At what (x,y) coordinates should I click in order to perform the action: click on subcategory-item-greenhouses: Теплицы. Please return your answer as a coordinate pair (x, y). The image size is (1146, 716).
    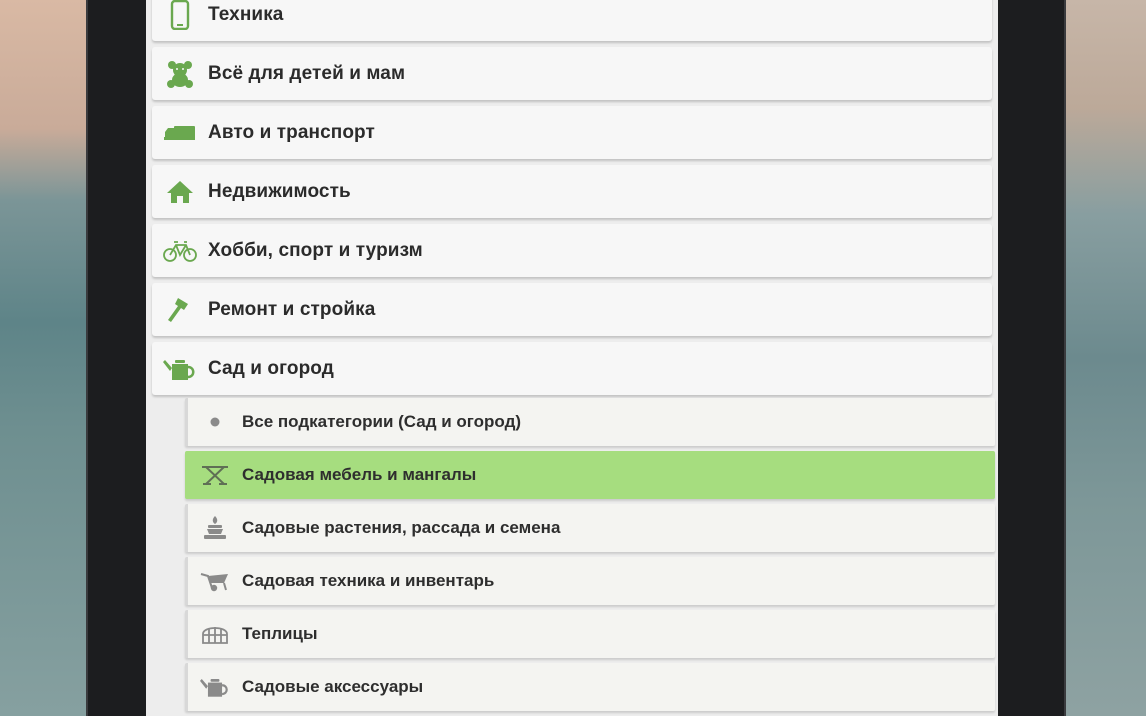
    Looking at the image, I should click on (590, 634).